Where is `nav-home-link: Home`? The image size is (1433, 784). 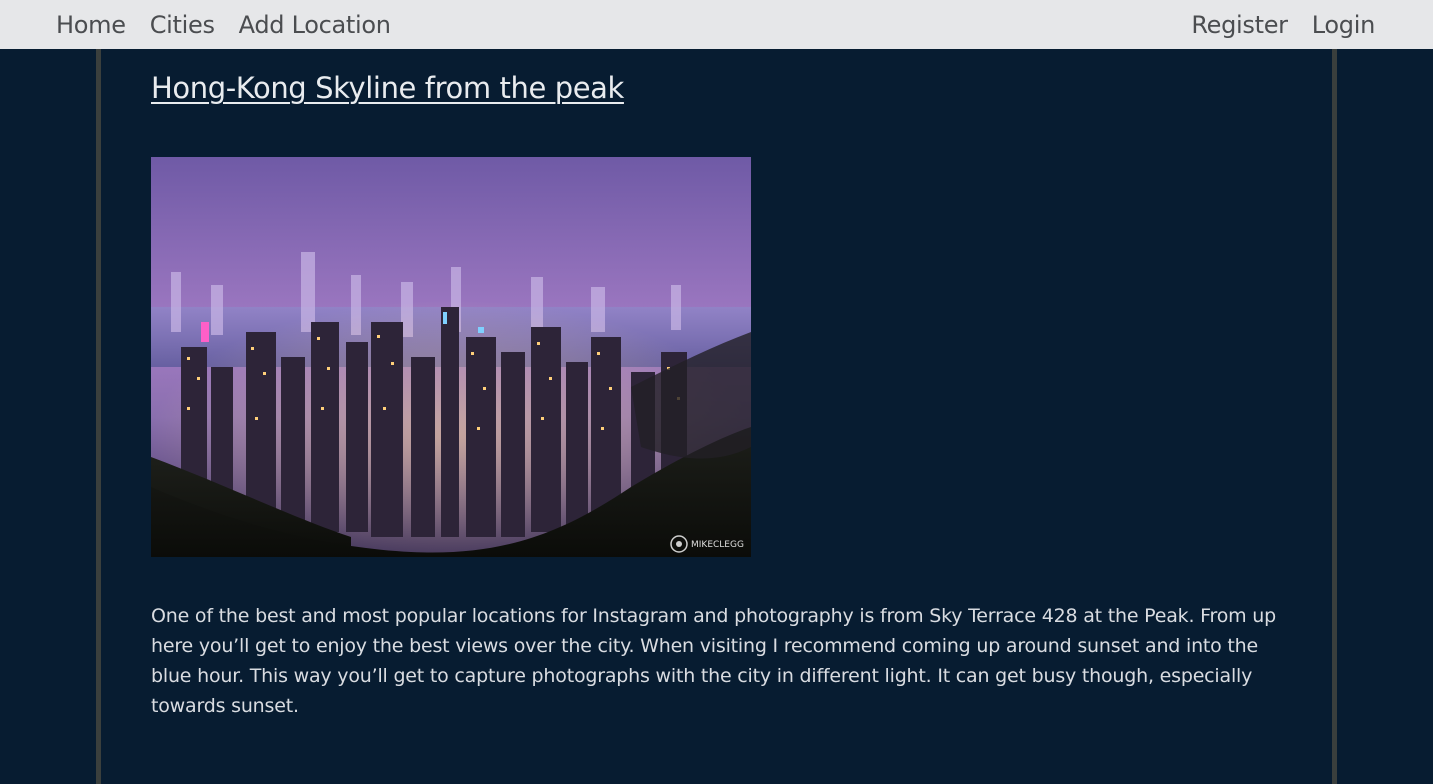 nav-home-link: Home is located at coordinates (91, 25).